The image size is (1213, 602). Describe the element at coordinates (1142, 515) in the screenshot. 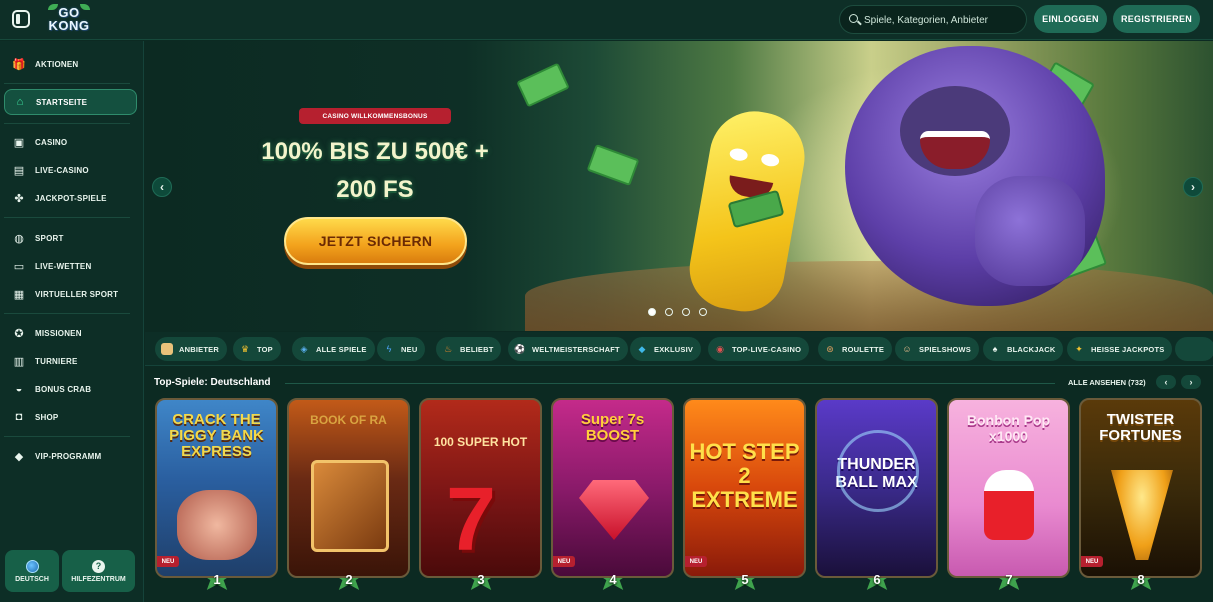

I see `tornado-icon` at that location.